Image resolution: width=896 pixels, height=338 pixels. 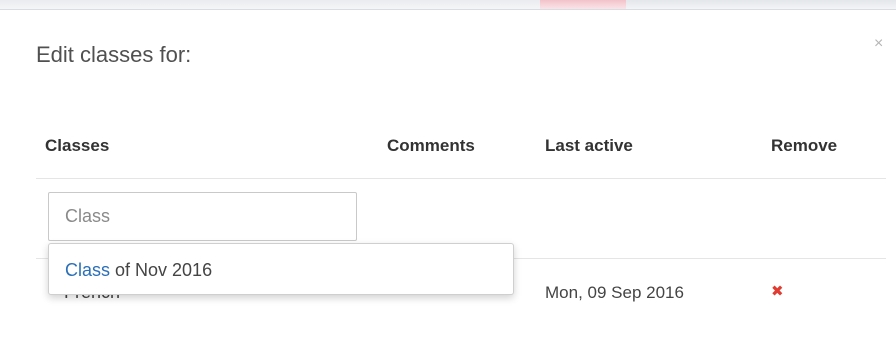 What do you see at coordinates (777, 292) in the screenshot?
I see `remove-icon: ✖` at bounding box center [777, 292].